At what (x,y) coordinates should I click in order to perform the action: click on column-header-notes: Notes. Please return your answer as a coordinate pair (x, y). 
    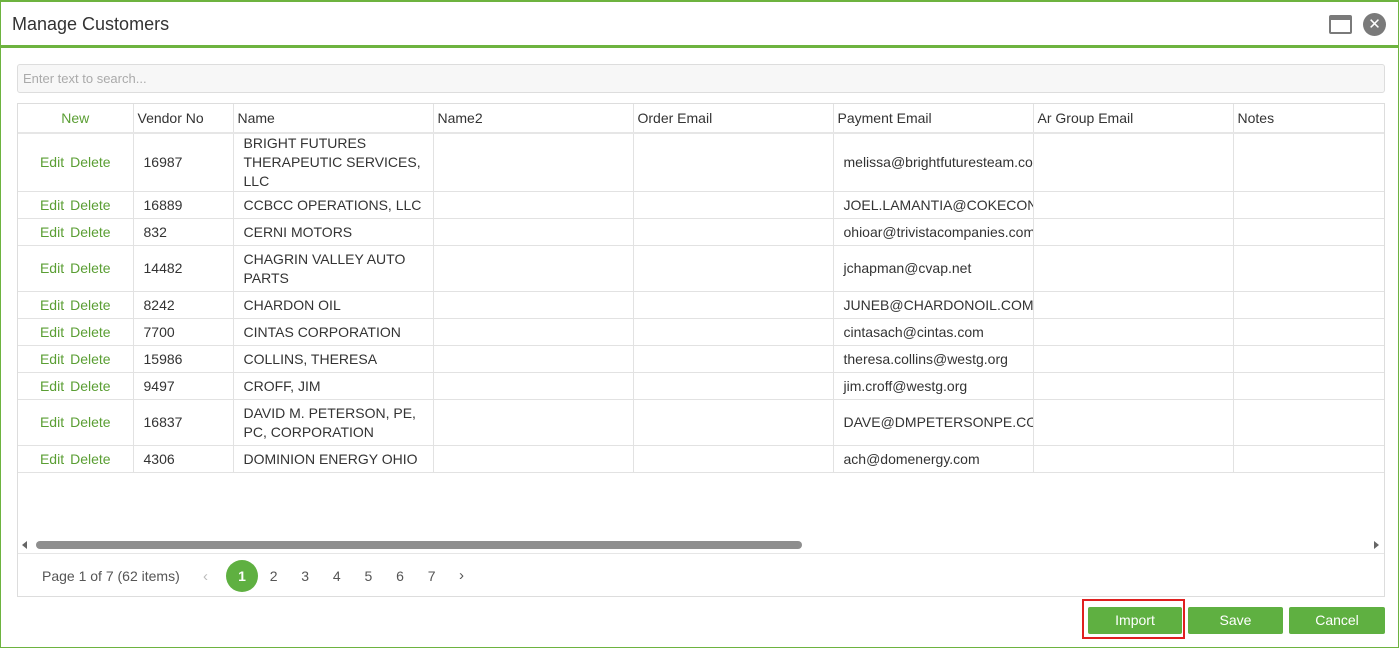
    Looking at the image, I should click on (1308, 119).